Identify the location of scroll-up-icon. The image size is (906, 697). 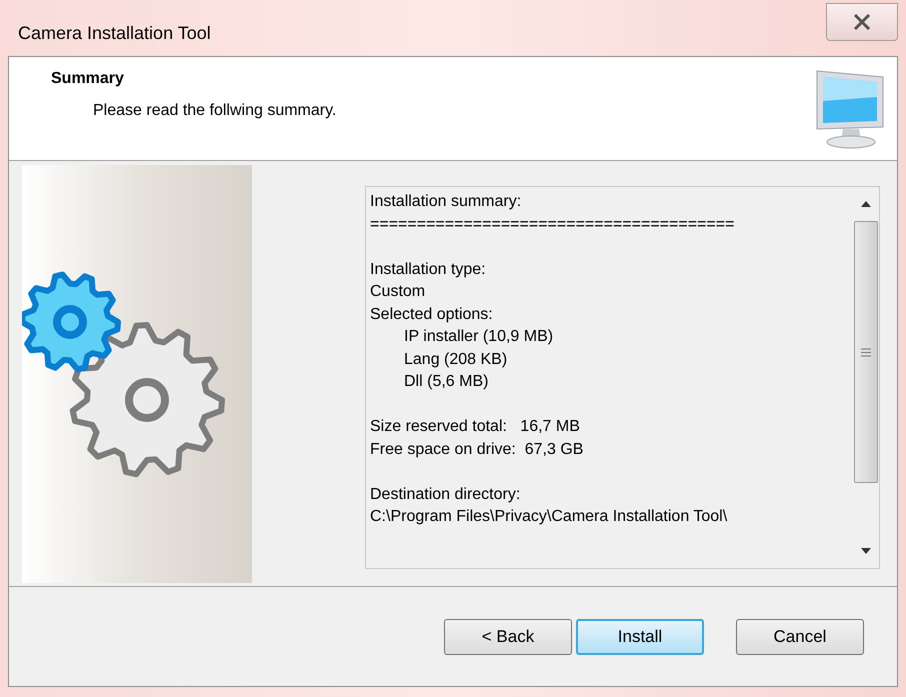
(865, 204).